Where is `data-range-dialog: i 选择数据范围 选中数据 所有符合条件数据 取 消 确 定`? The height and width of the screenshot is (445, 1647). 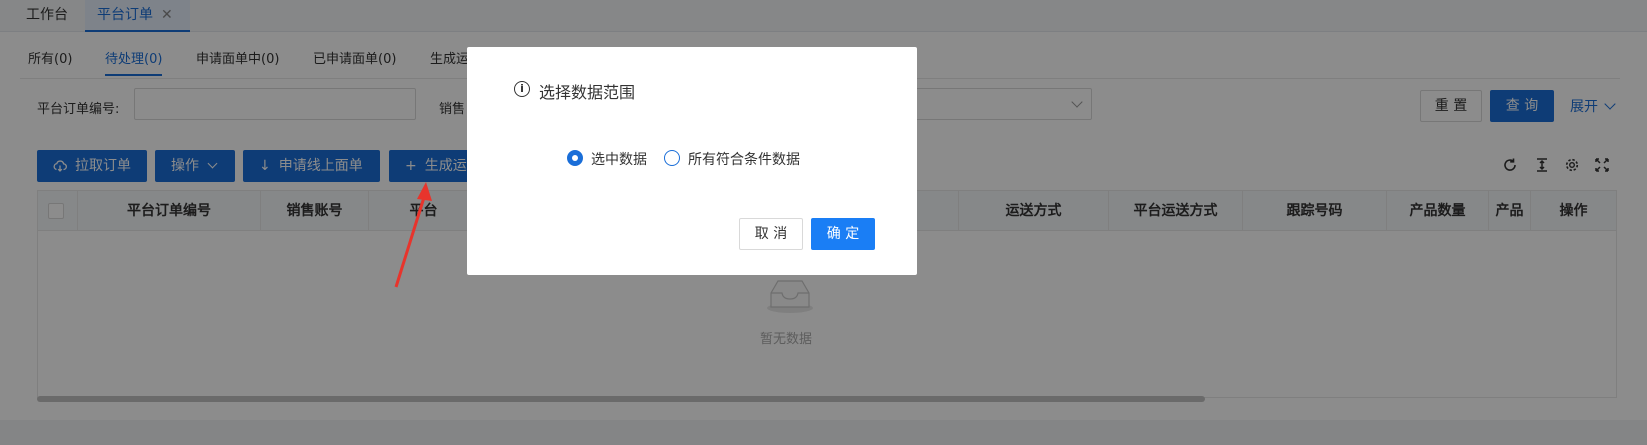
data-range-dialog: i 选择数据范围 选中数据 所有符合条件数据 取 消 确 定 is located at coordinates (692, 161).